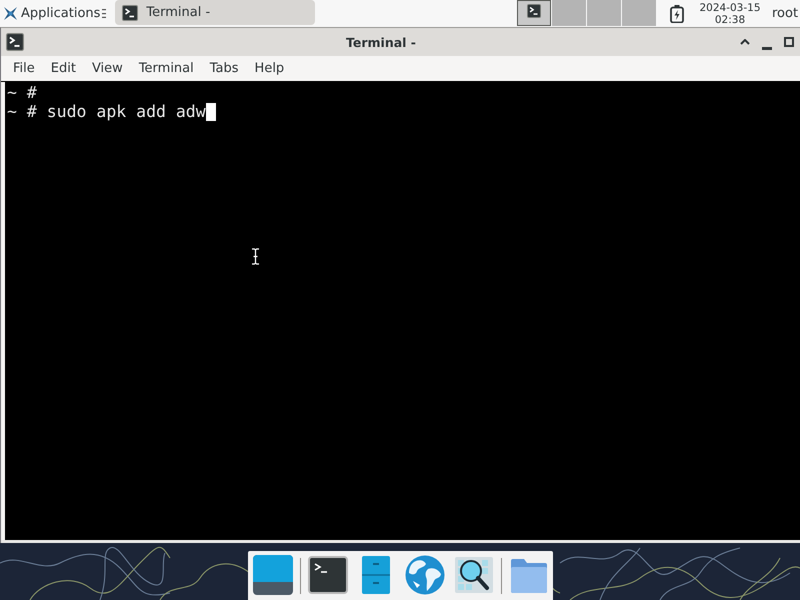 Image resolution: width=800 pixels, height=600 pixels. What do you see at coordinates (106, 111) in the screenshot?
I see `terminal-line: ~ # sudo apk add adw` at bounding box center [106, 111].